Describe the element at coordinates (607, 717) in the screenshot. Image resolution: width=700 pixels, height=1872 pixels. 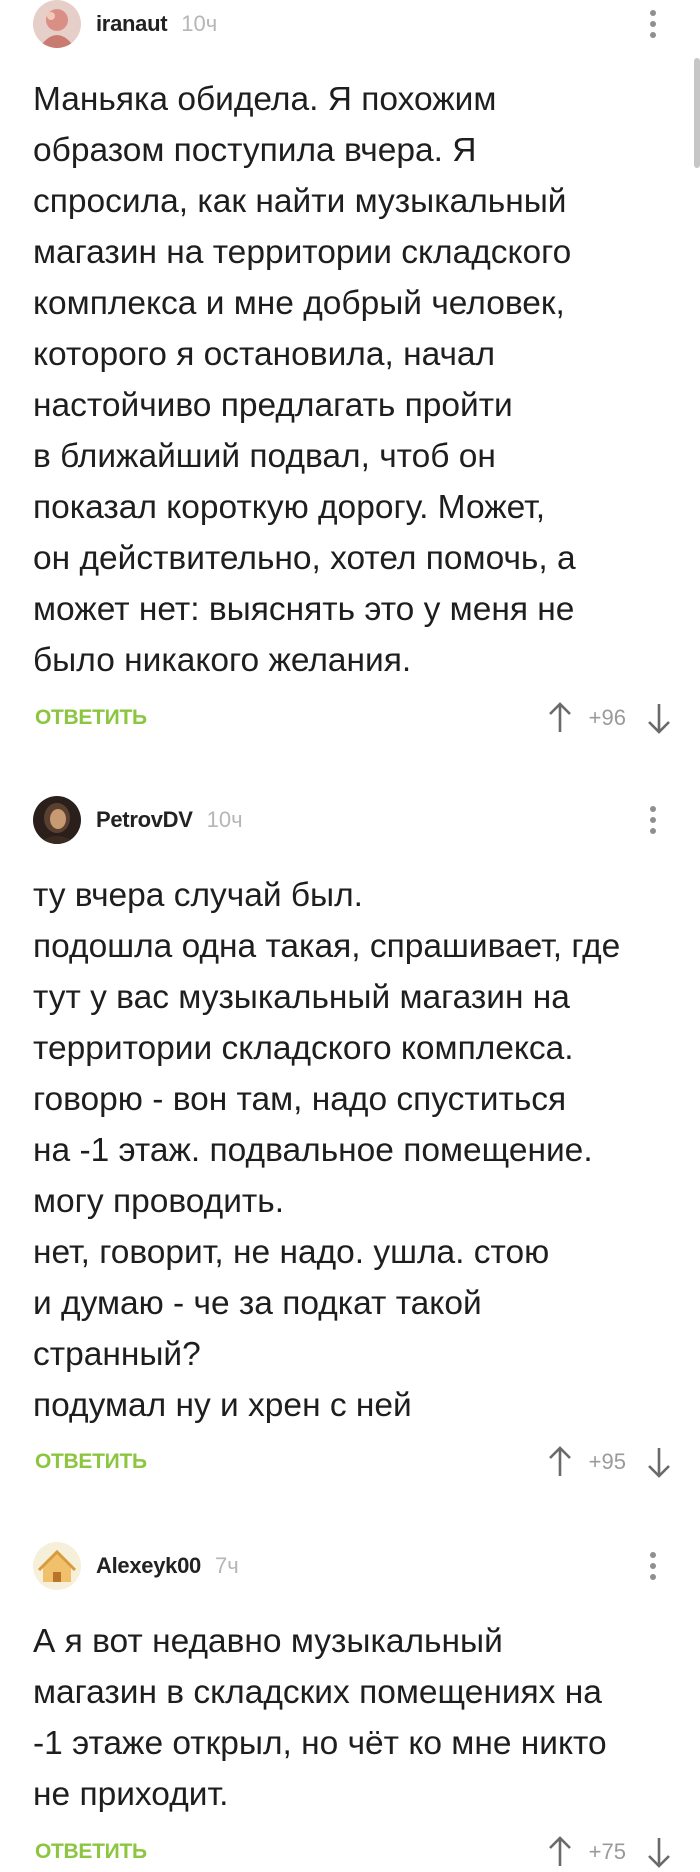
I see `rating-count: +96` at that location.